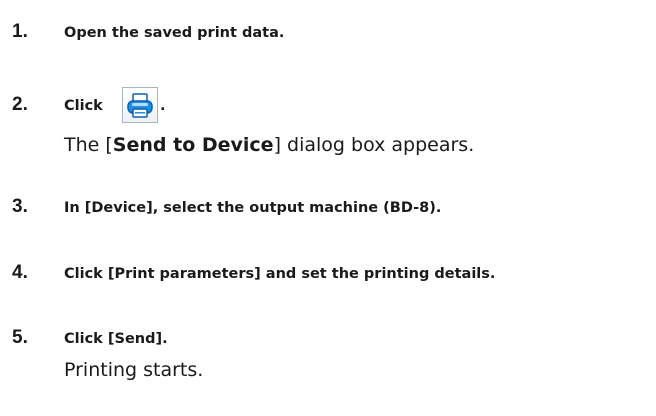 The width and height of the screenshot is (656, 416). What do you see at coordinates (20, 337) in the screenshot?
I see `step-number: 5.` at bounding box center [20, 337].